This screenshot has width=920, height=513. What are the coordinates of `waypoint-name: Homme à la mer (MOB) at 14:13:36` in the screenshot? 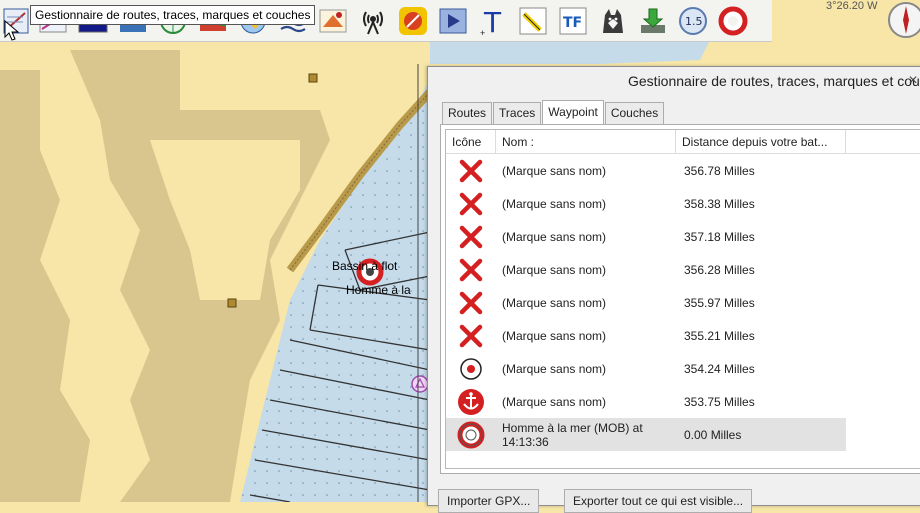 It's located at (572, 434).